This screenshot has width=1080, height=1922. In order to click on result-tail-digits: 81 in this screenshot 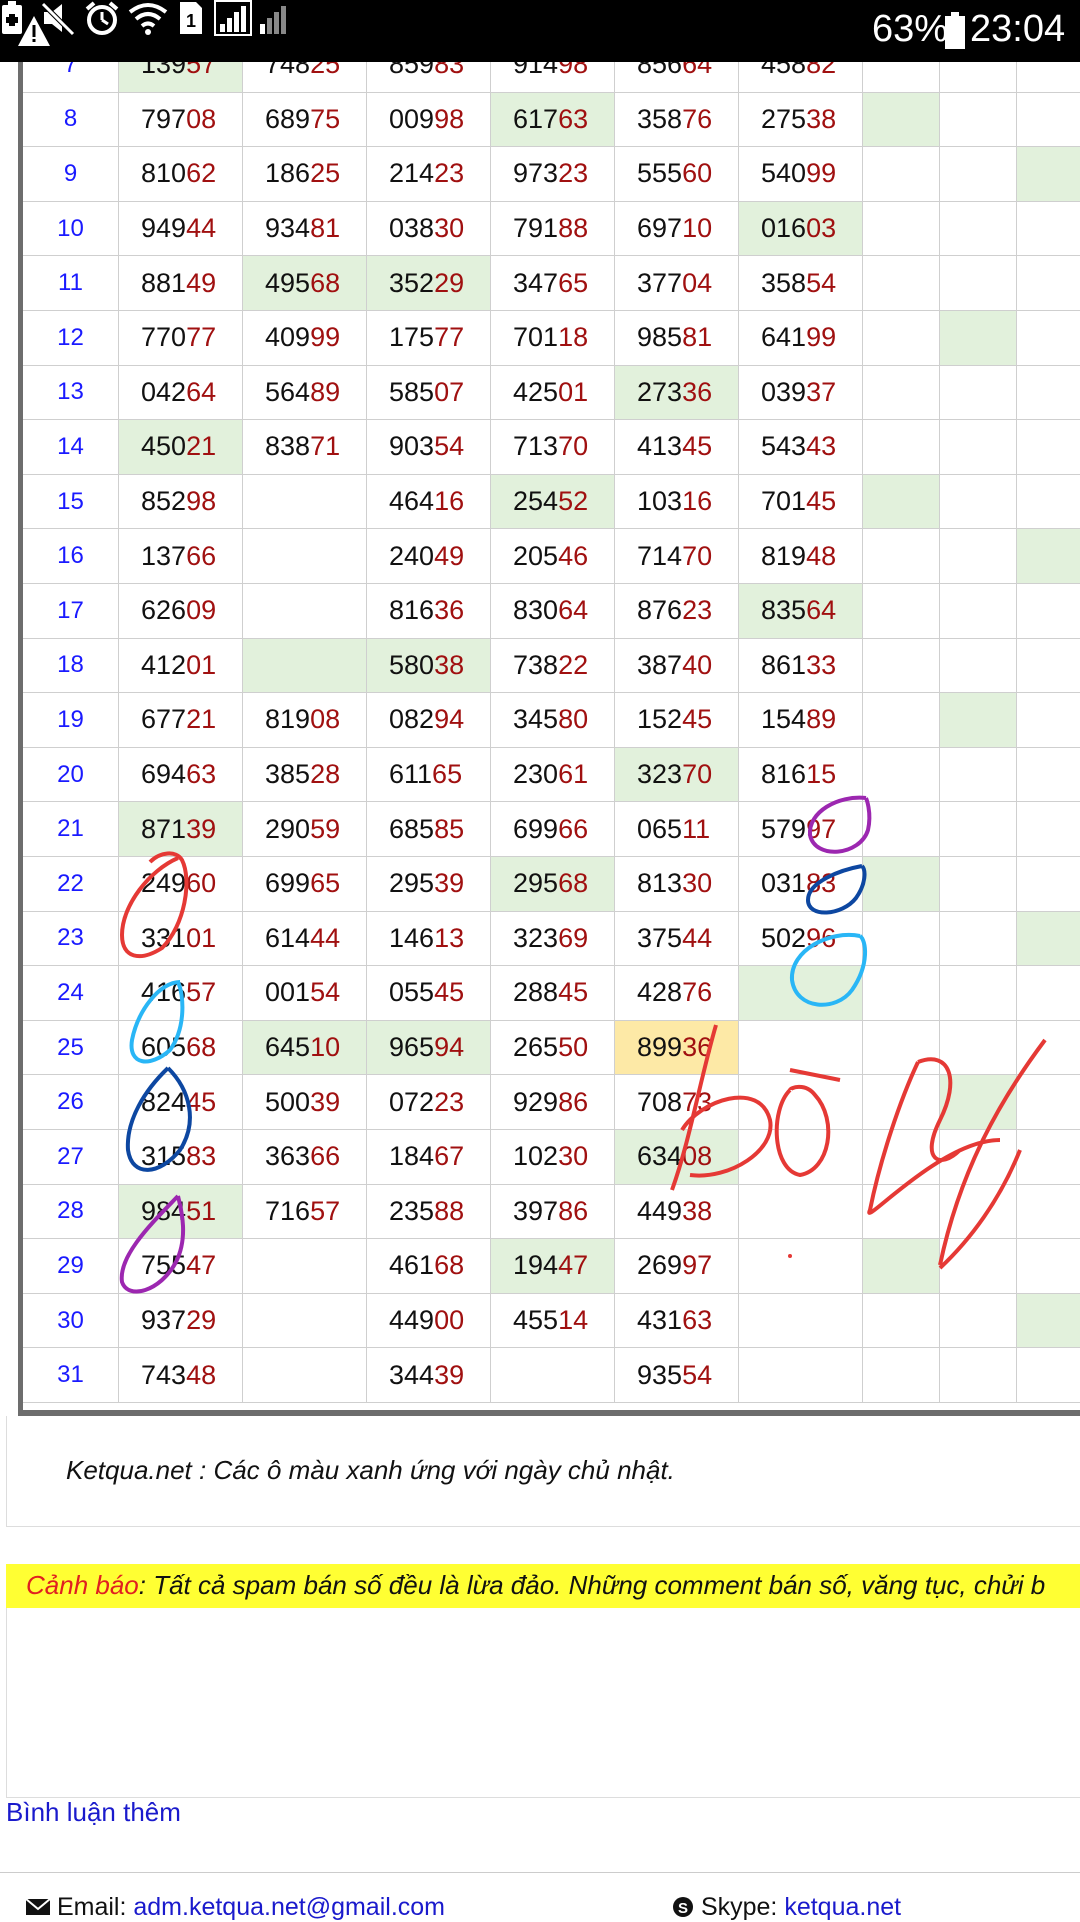, I will do `click(325, 228)`.